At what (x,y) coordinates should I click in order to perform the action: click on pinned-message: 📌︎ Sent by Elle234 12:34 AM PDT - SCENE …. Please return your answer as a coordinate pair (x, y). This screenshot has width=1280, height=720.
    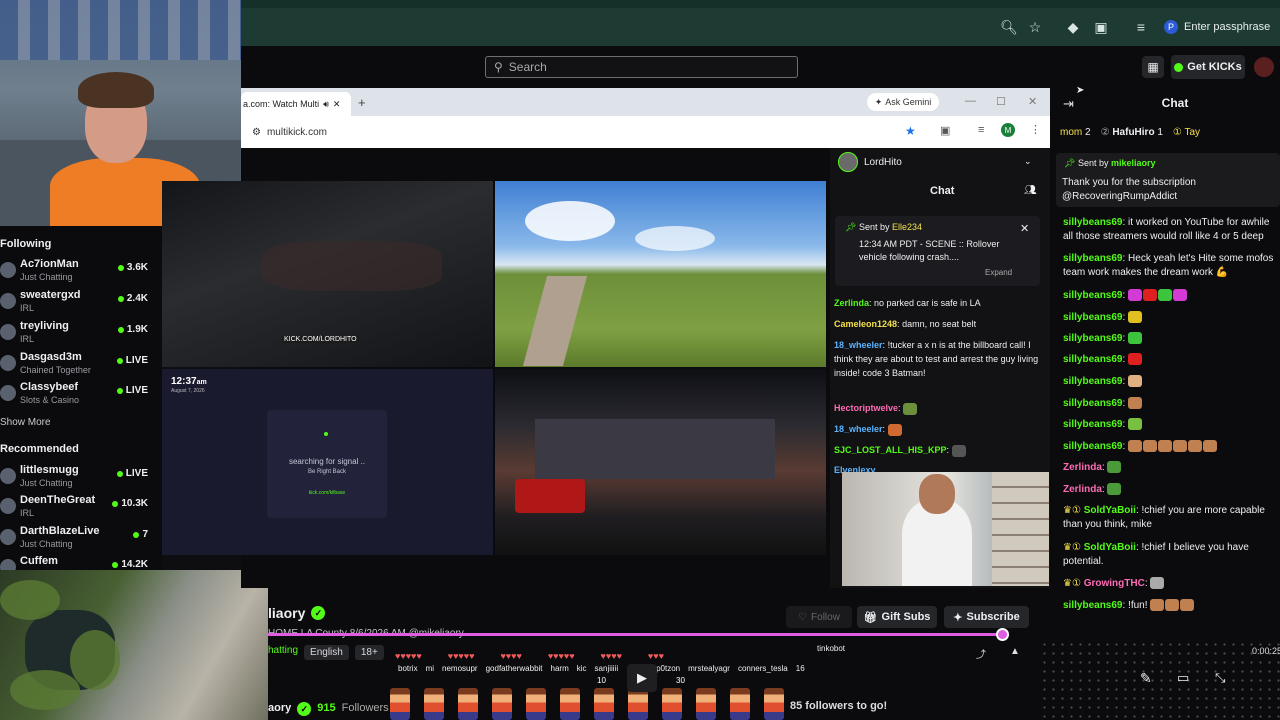
    Looking at the image, I should click on (937, 251).